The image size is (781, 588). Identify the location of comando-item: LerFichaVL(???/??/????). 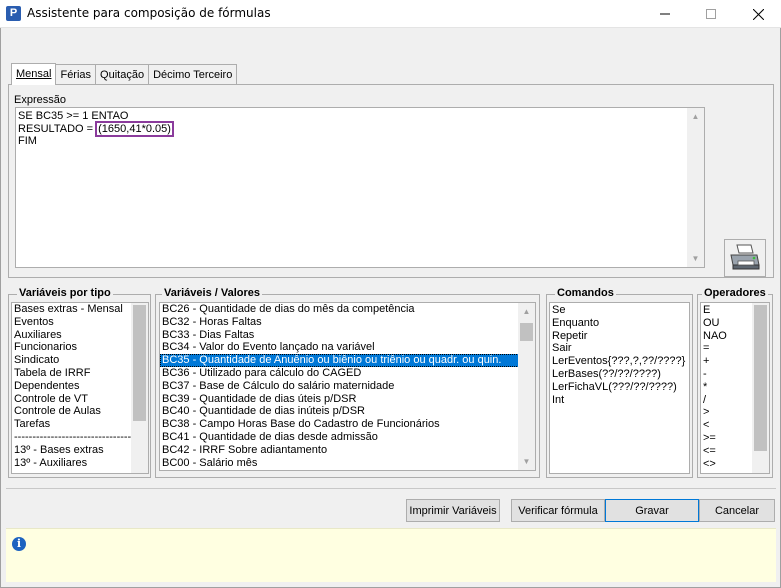
(619, 387).